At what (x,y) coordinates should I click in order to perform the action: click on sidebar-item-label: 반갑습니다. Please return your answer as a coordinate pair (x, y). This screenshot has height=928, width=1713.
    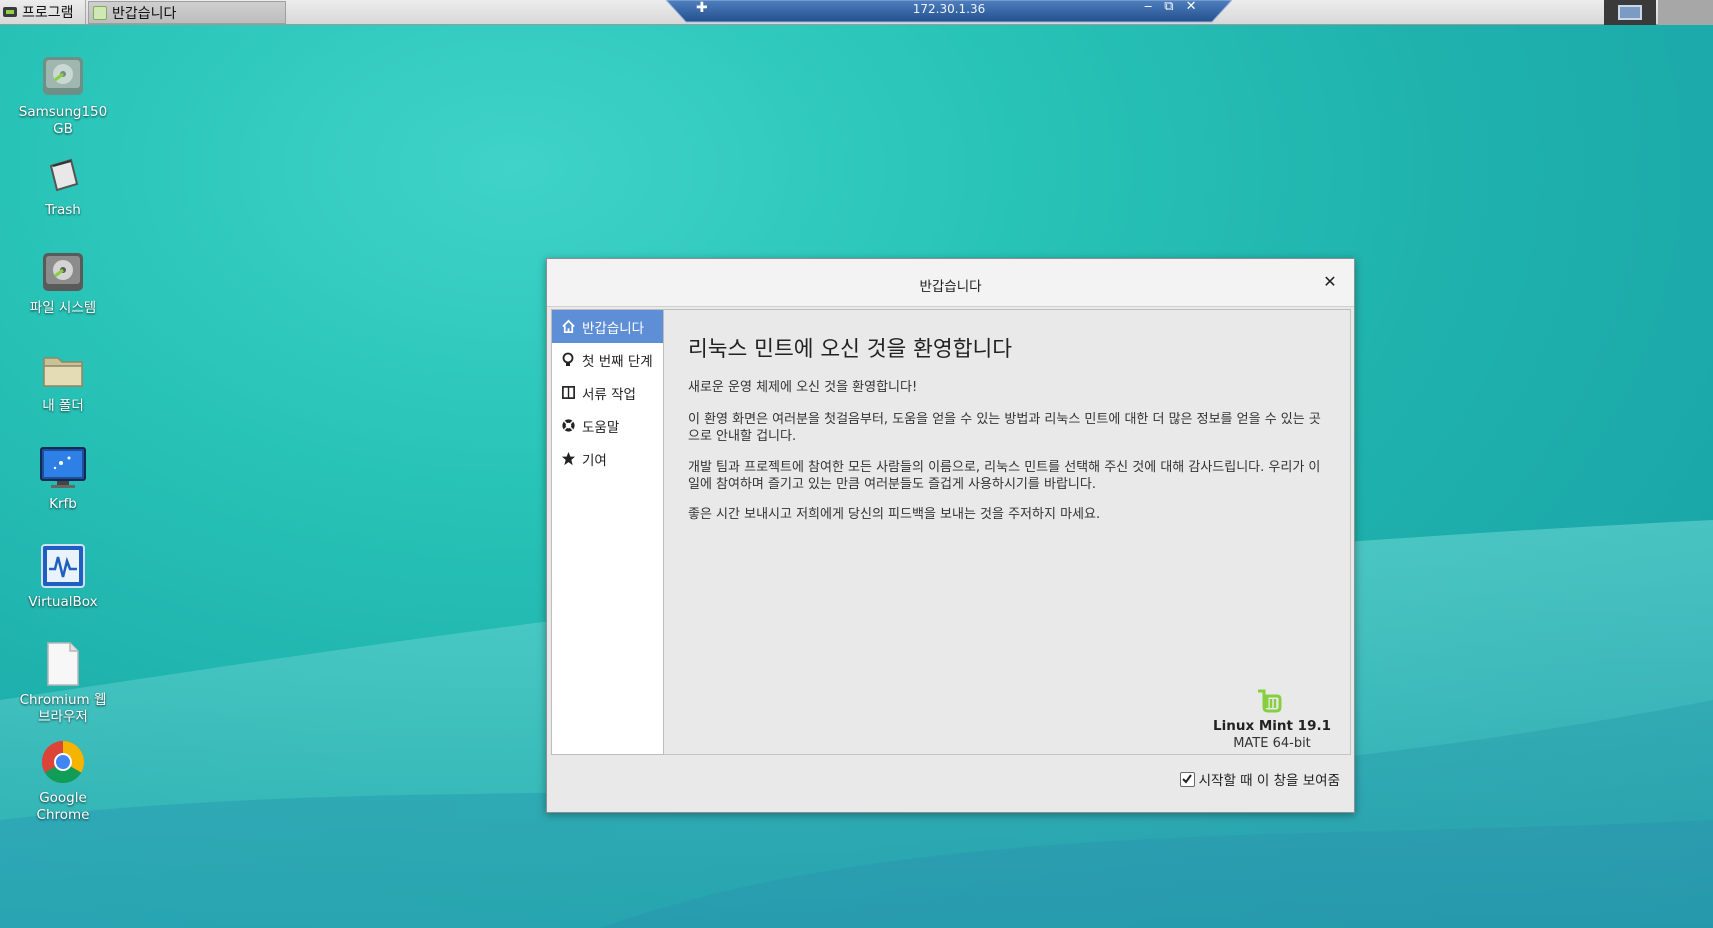
    Looking at the image, I should click on (613, 328).